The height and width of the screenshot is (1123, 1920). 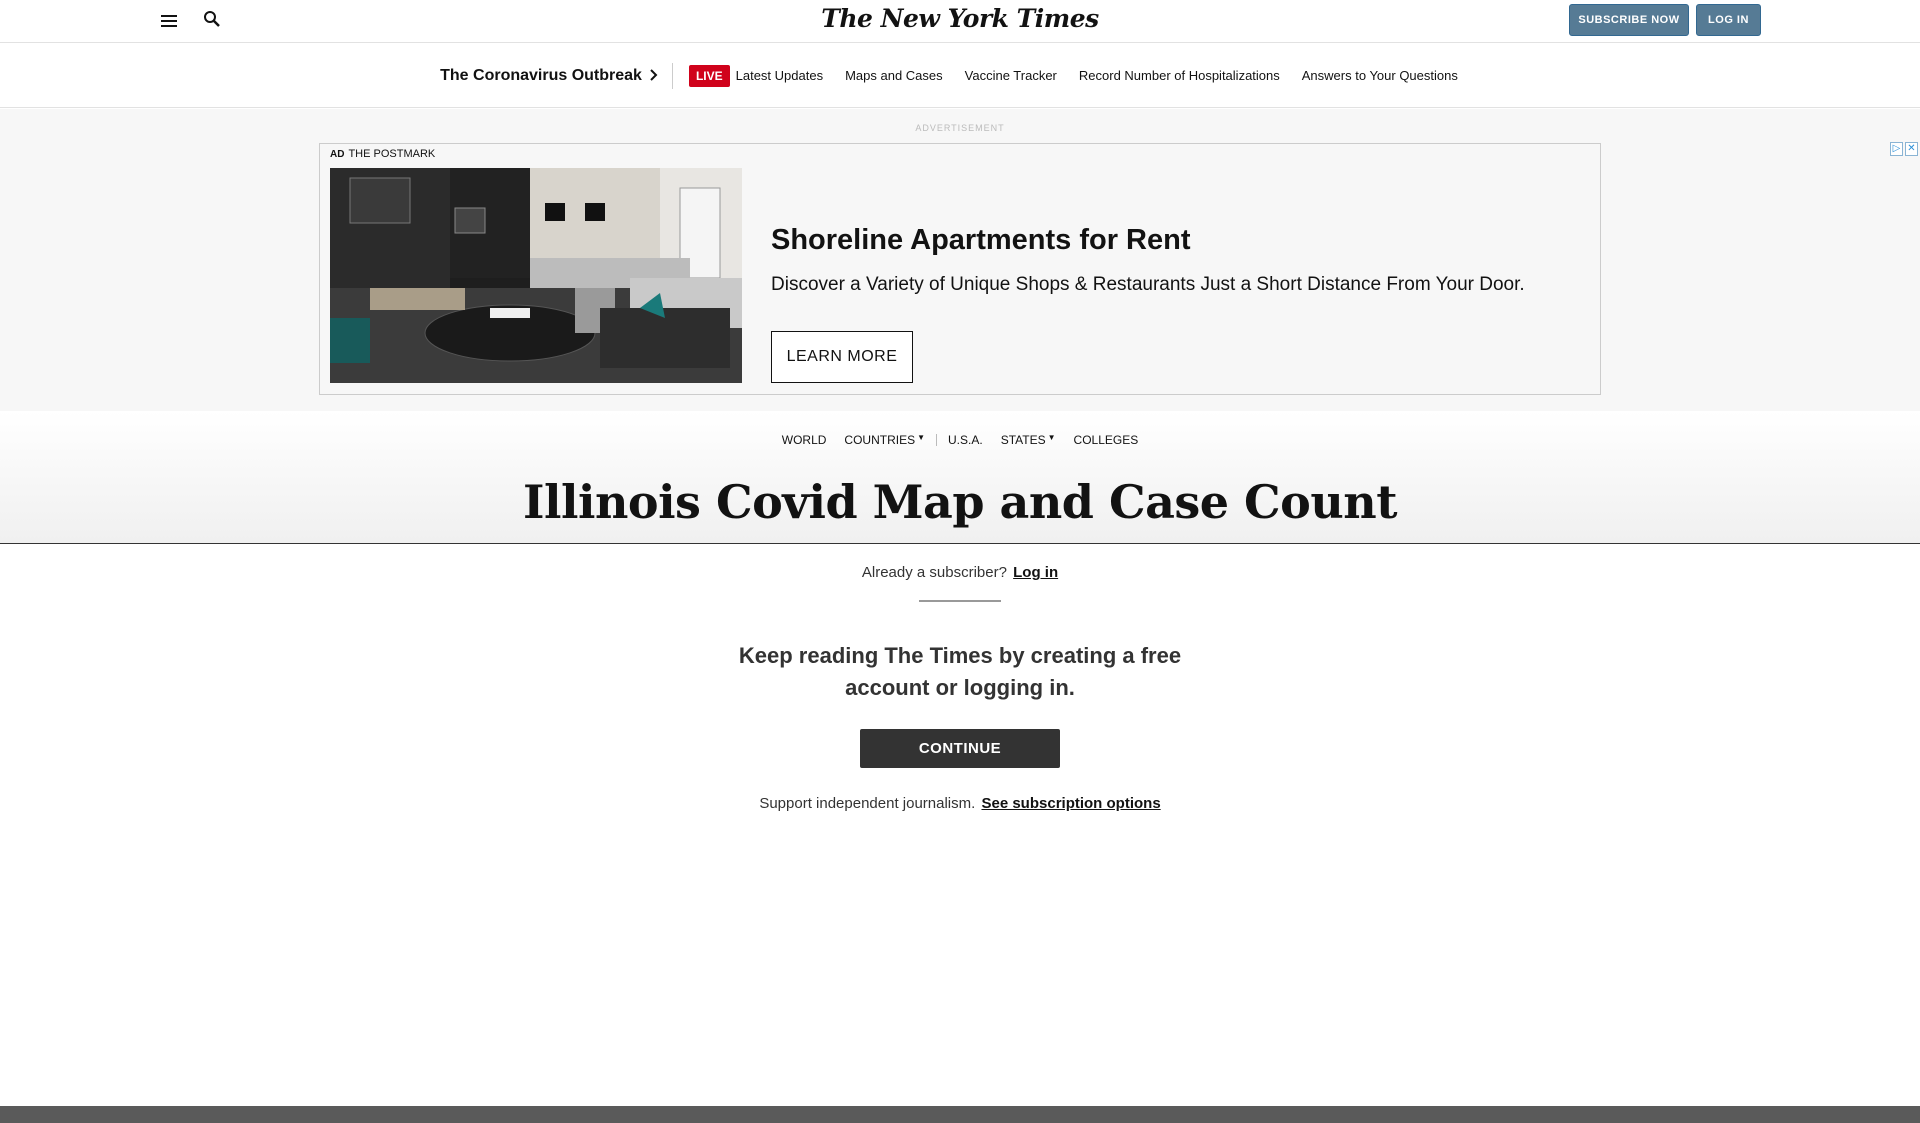 I want to click on nav-link-maps-and-cases: Maps and Cases, so click(x=894, y=75).